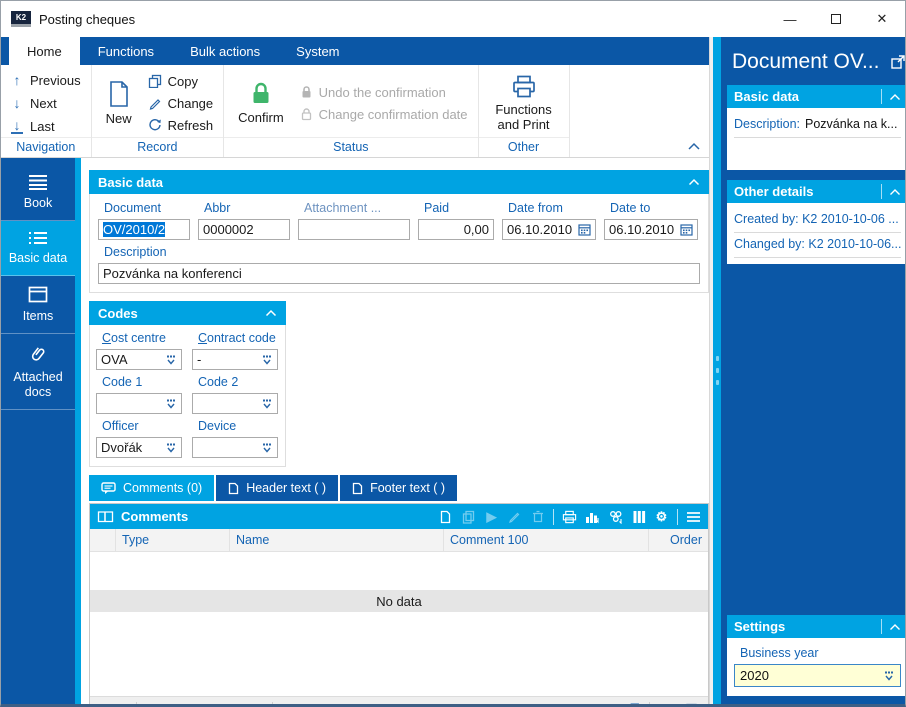  I want to click on book-icon, so click(105, 517).